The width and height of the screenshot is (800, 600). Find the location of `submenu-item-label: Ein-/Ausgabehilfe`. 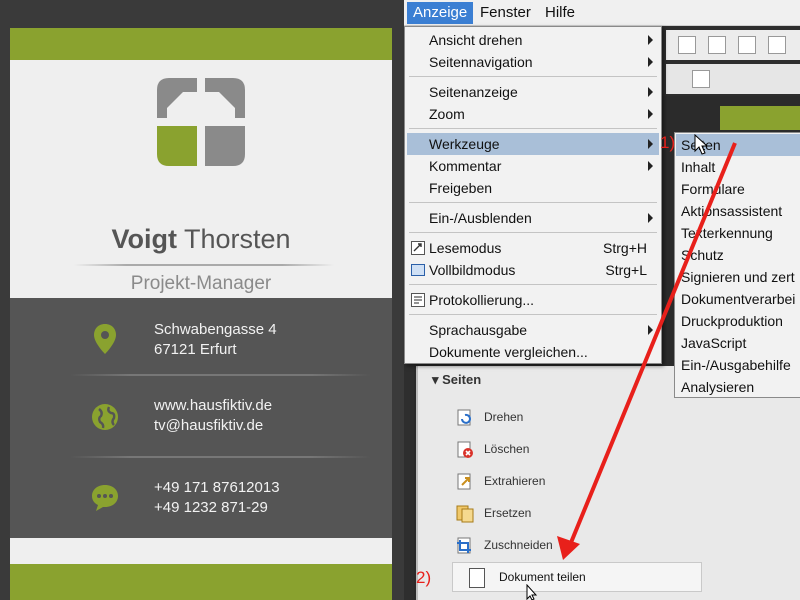

submenu-item-label: Ein-/Ausgabehilfe is located at coordinates (736, 365).